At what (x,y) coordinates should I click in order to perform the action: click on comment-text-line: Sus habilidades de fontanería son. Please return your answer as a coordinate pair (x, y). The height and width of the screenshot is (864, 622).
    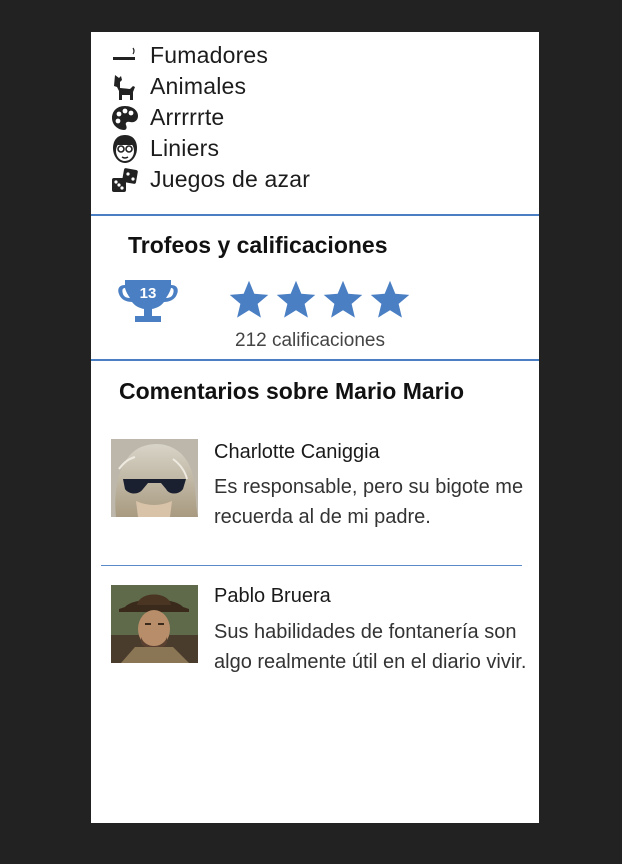
    Looking at the image, I should click on (365, 632).